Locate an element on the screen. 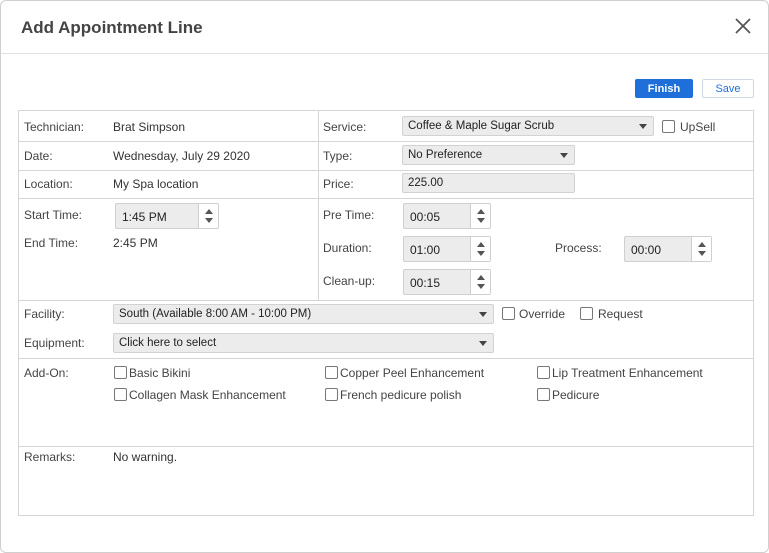  facility-select: South (Available 8:00 AM - 10:00 PM) is located at coordinates (303, 314).